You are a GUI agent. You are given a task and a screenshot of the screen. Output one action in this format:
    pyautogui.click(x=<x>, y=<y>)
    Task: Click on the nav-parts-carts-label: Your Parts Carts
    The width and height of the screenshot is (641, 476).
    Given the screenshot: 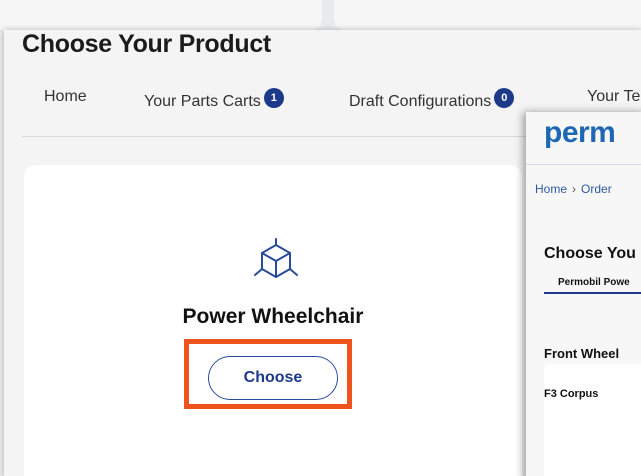 What is the action you would take?
    pyautogui.click(x=202, y=101)
    